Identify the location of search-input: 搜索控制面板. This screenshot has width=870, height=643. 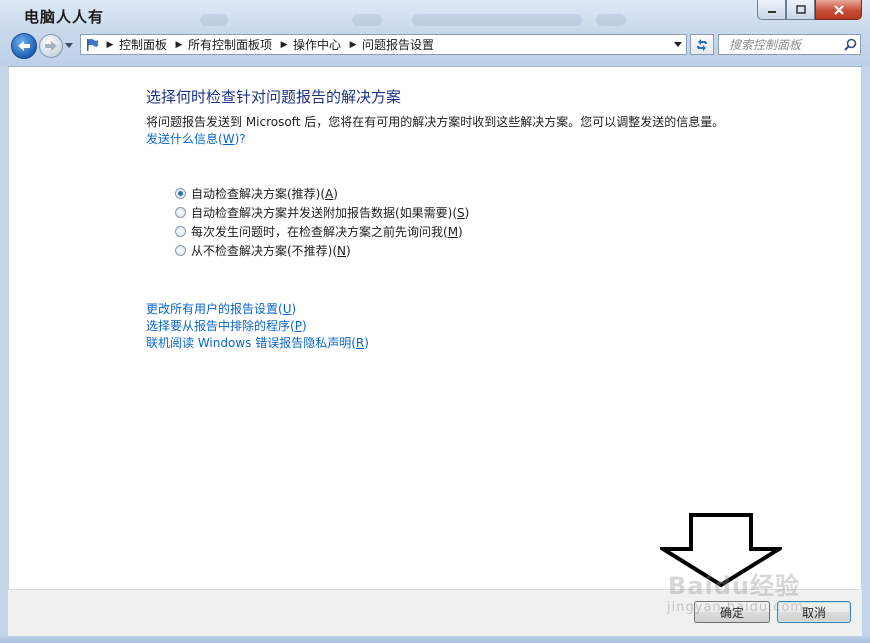
(779, 44).